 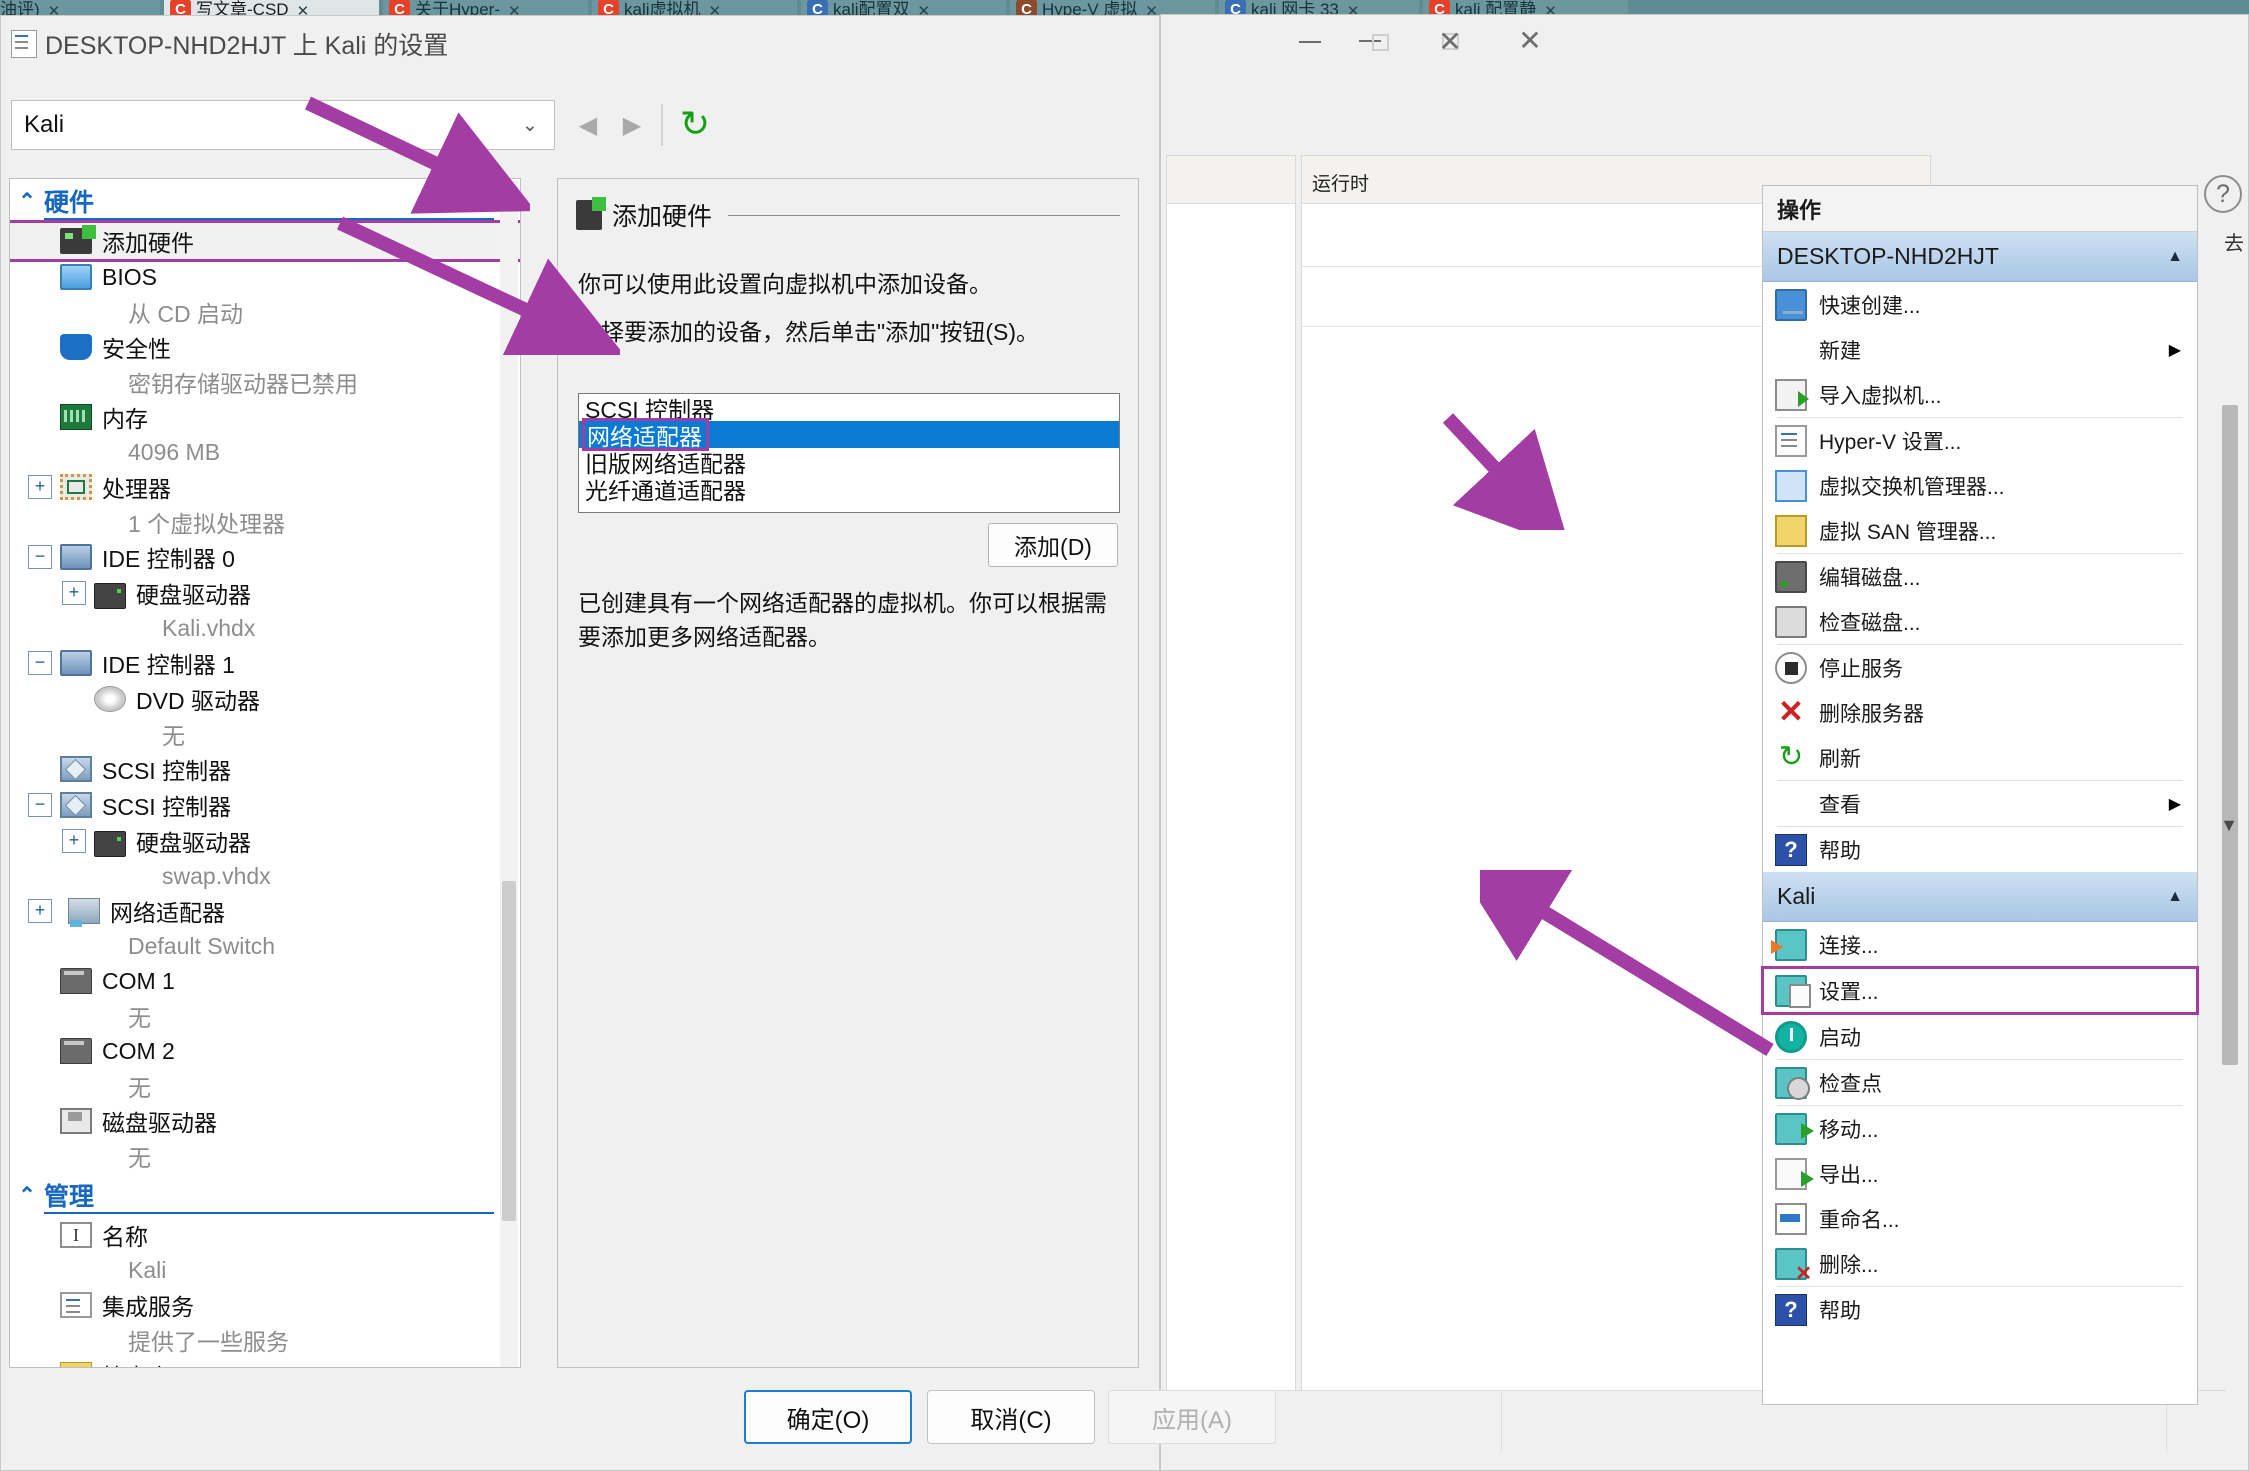 What do you see at coordinates (265, 347) in the screenshot?
I see `tree-item-security-shield: 安全性` at bounding box center [265, 347].